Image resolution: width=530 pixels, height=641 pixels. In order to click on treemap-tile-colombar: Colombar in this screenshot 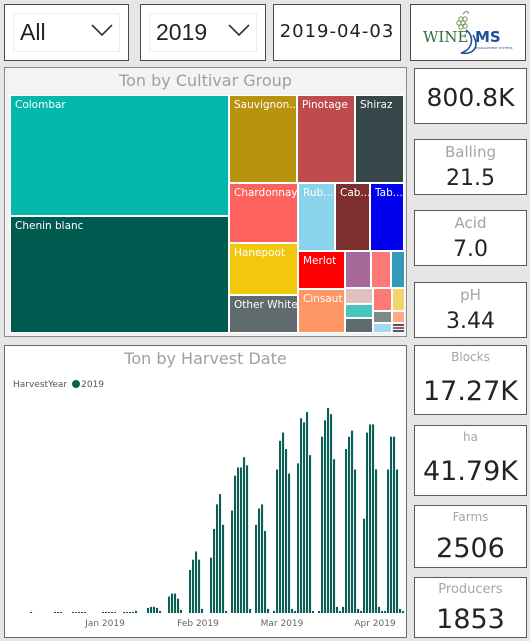, I will do `click(119, 155)`.